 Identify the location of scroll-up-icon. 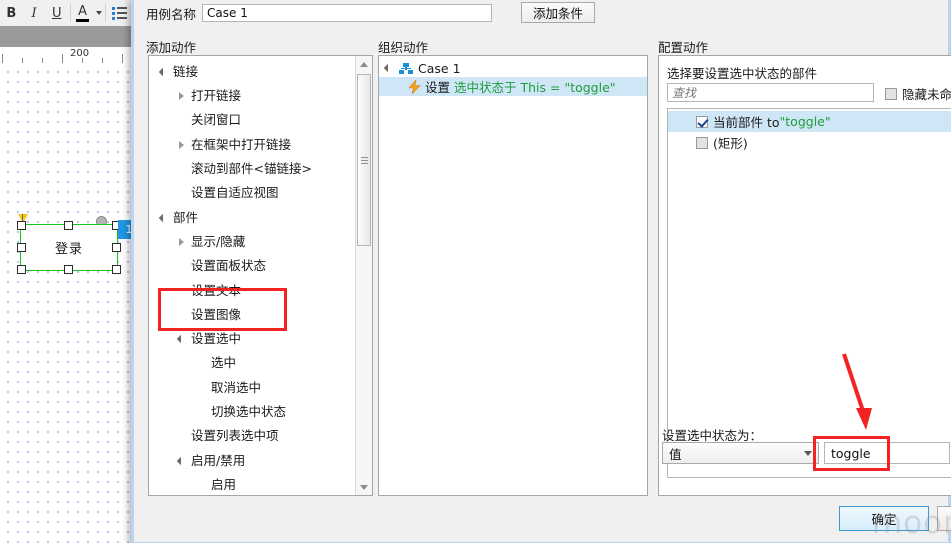
(364, 64).